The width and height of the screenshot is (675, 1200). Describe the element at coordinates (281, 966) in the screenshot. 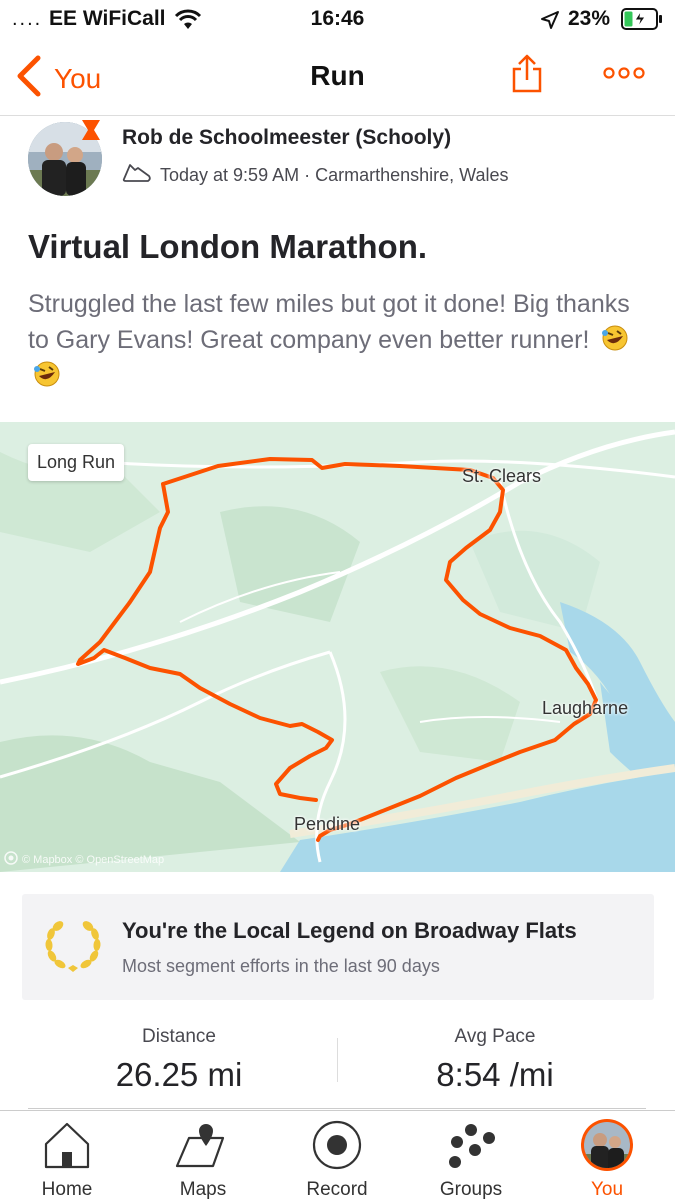

I see `local-legend-subtitle: Most segment efforts in the last 90 days` at that location.